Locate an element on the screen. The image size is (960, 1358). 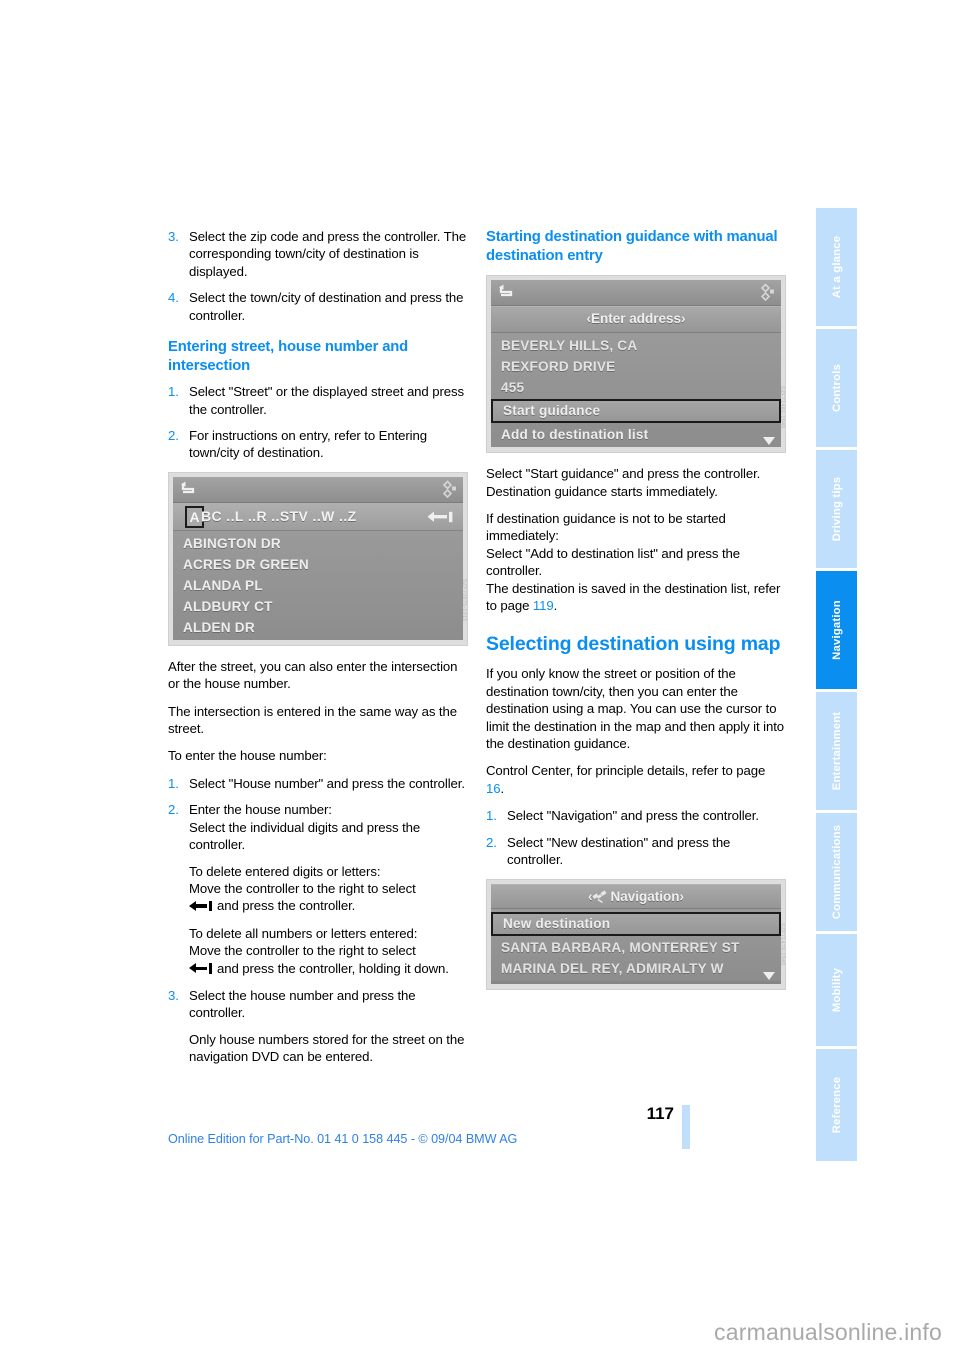
heading-selecting-map: Selecting destination using map is located at coordinates (633, 644).